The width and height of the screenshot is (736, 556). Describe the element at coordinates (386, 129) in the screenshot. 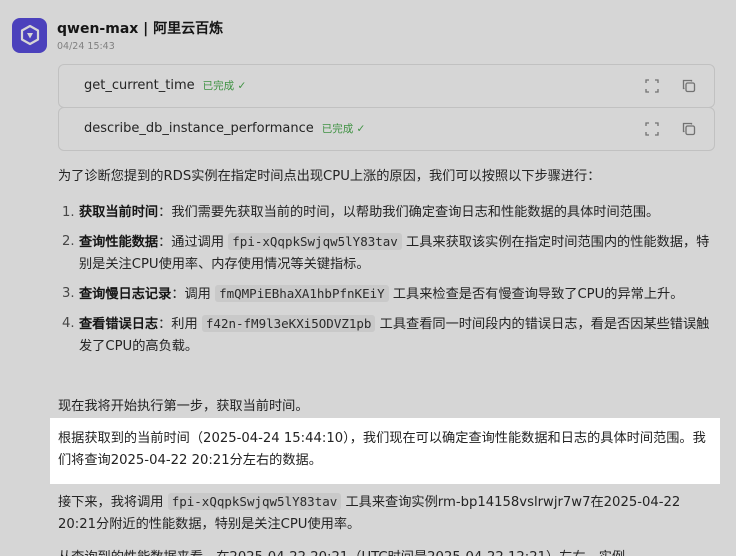

I see `tool-call-card: describe_db_instance_performance 已完成 ✓` at that location.